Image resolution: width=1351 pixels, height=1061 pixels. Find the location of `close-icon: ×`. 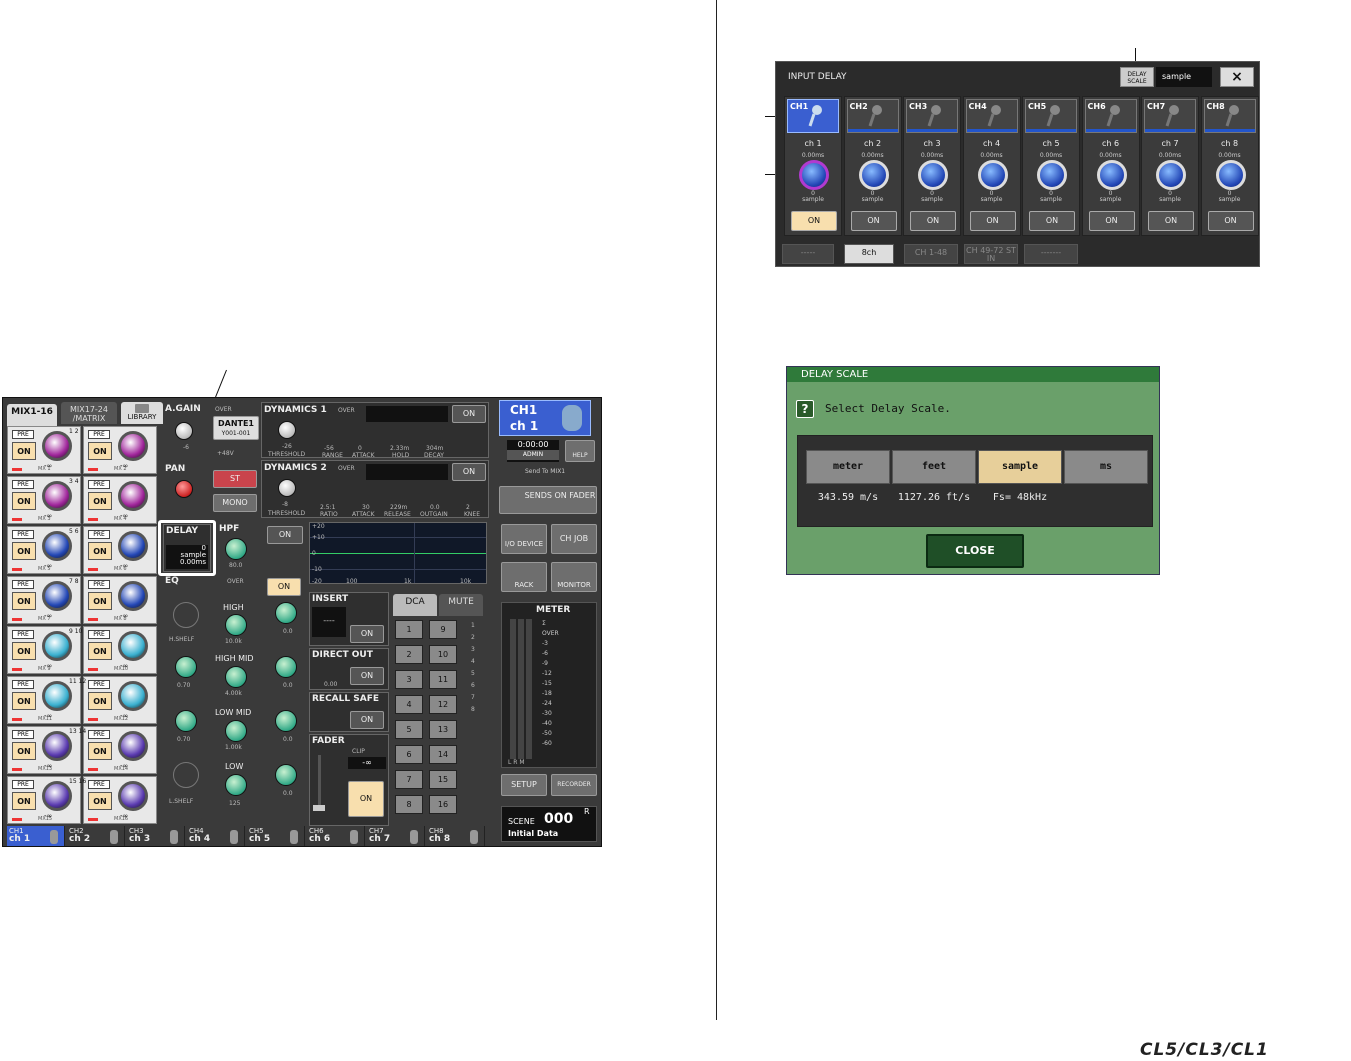

close-icon: × is located at coordinates (1237, 77).